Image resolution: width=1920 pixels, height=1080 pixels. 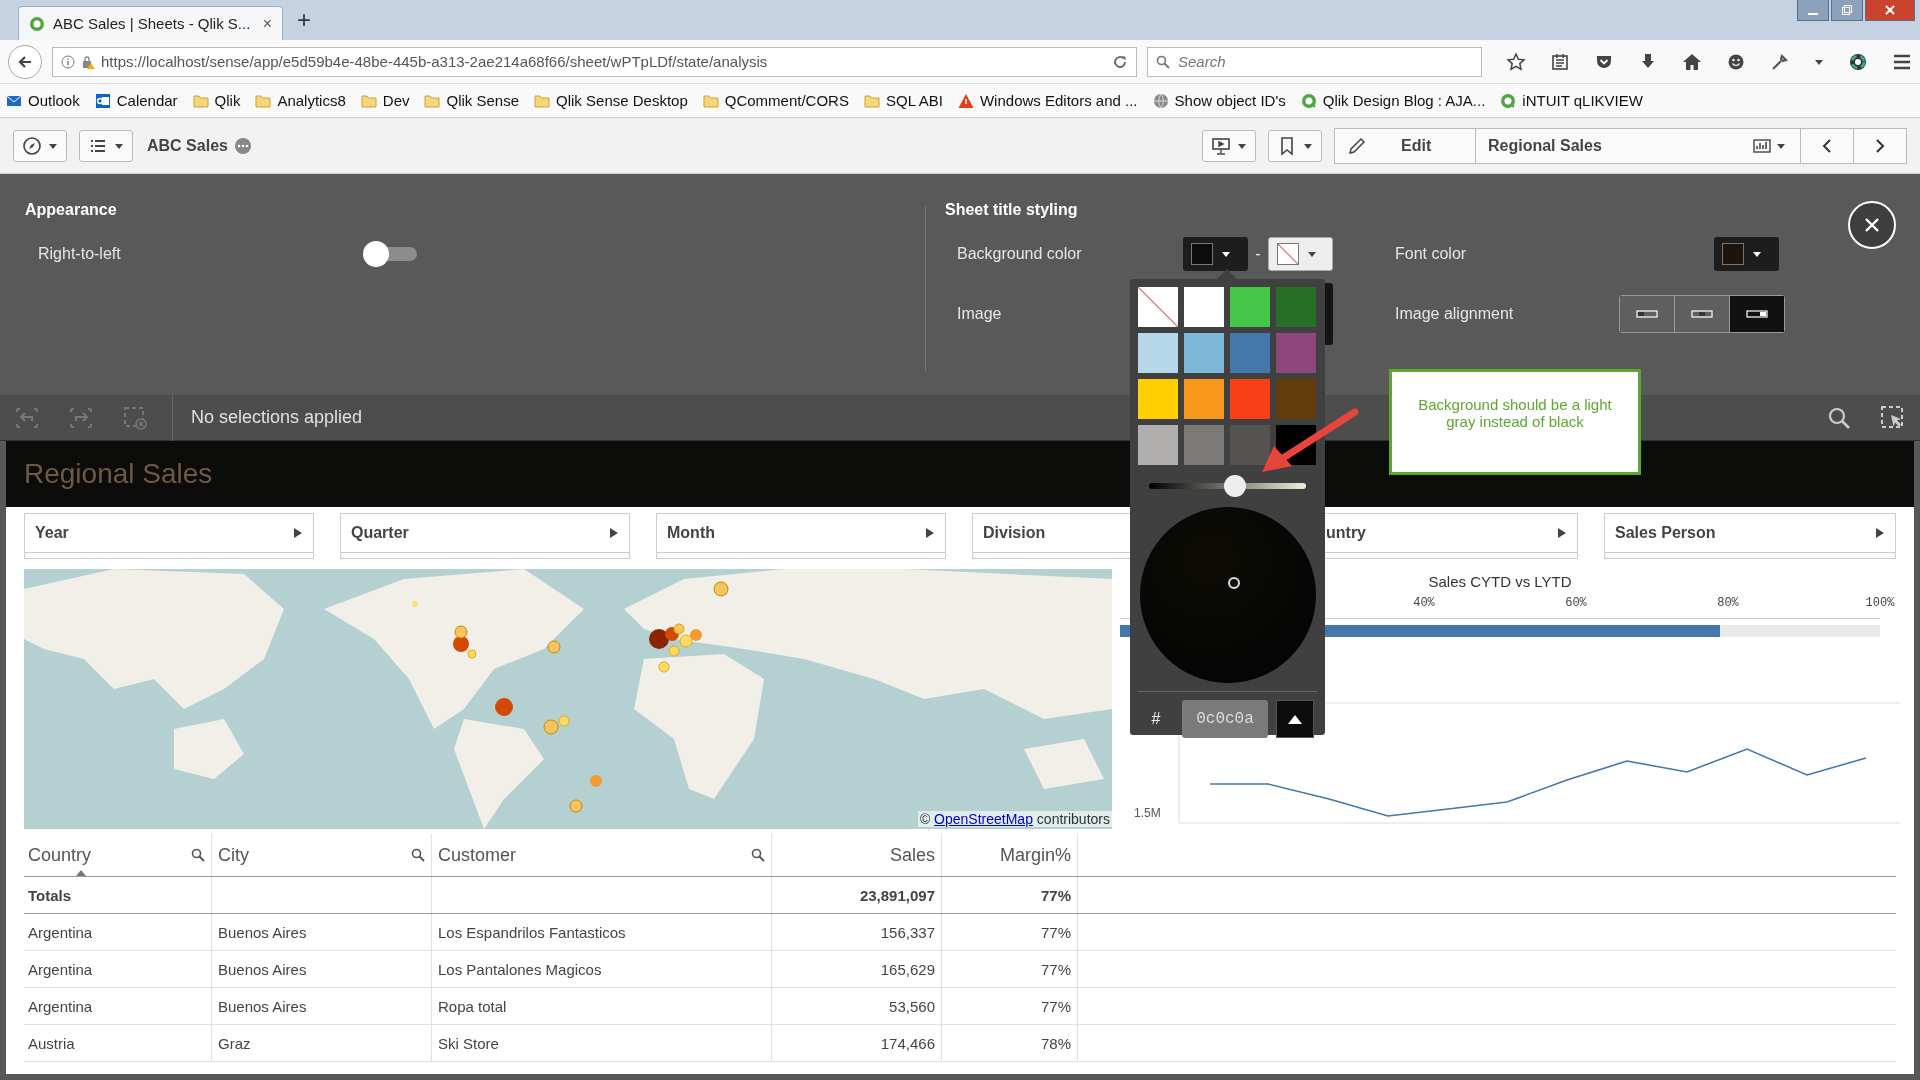 What do you see at coordinates (1872, 225) in the screenshot?
I see `close-button` at bounding box center [1872, 225].